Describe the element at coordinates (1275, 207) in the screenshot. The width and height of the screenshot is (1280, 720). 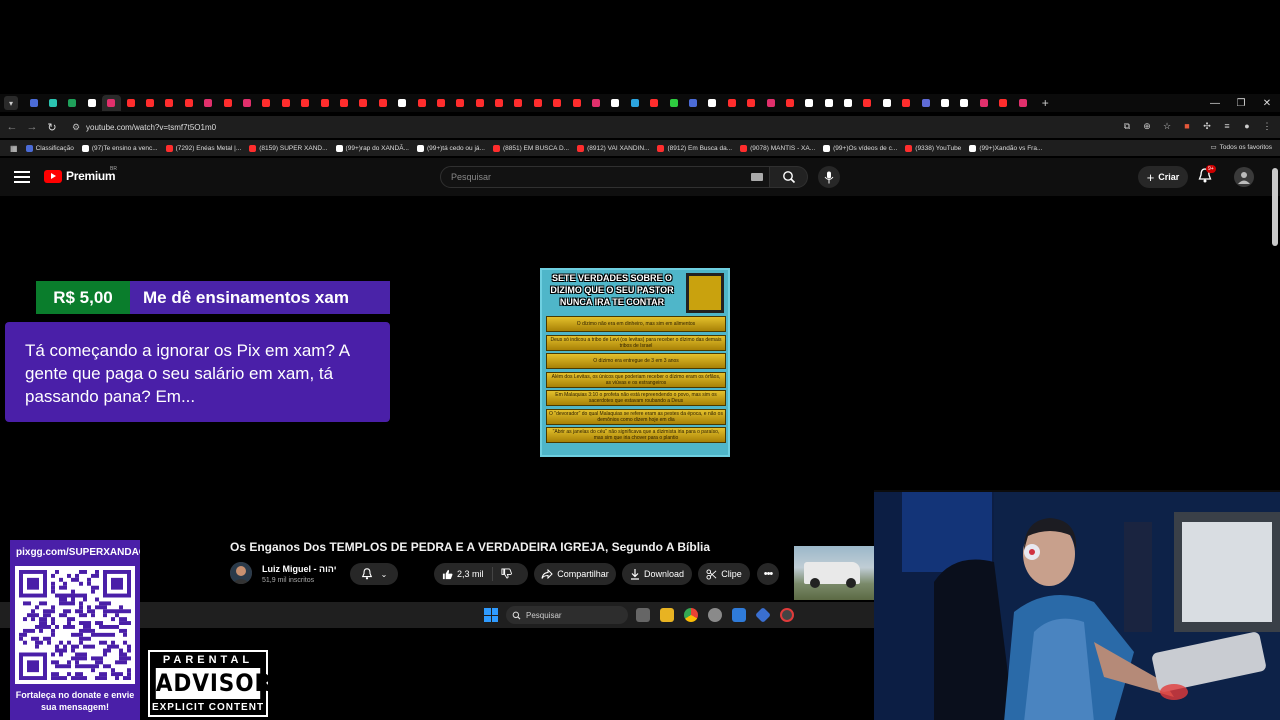
I see `page-scrollbar` at that location.